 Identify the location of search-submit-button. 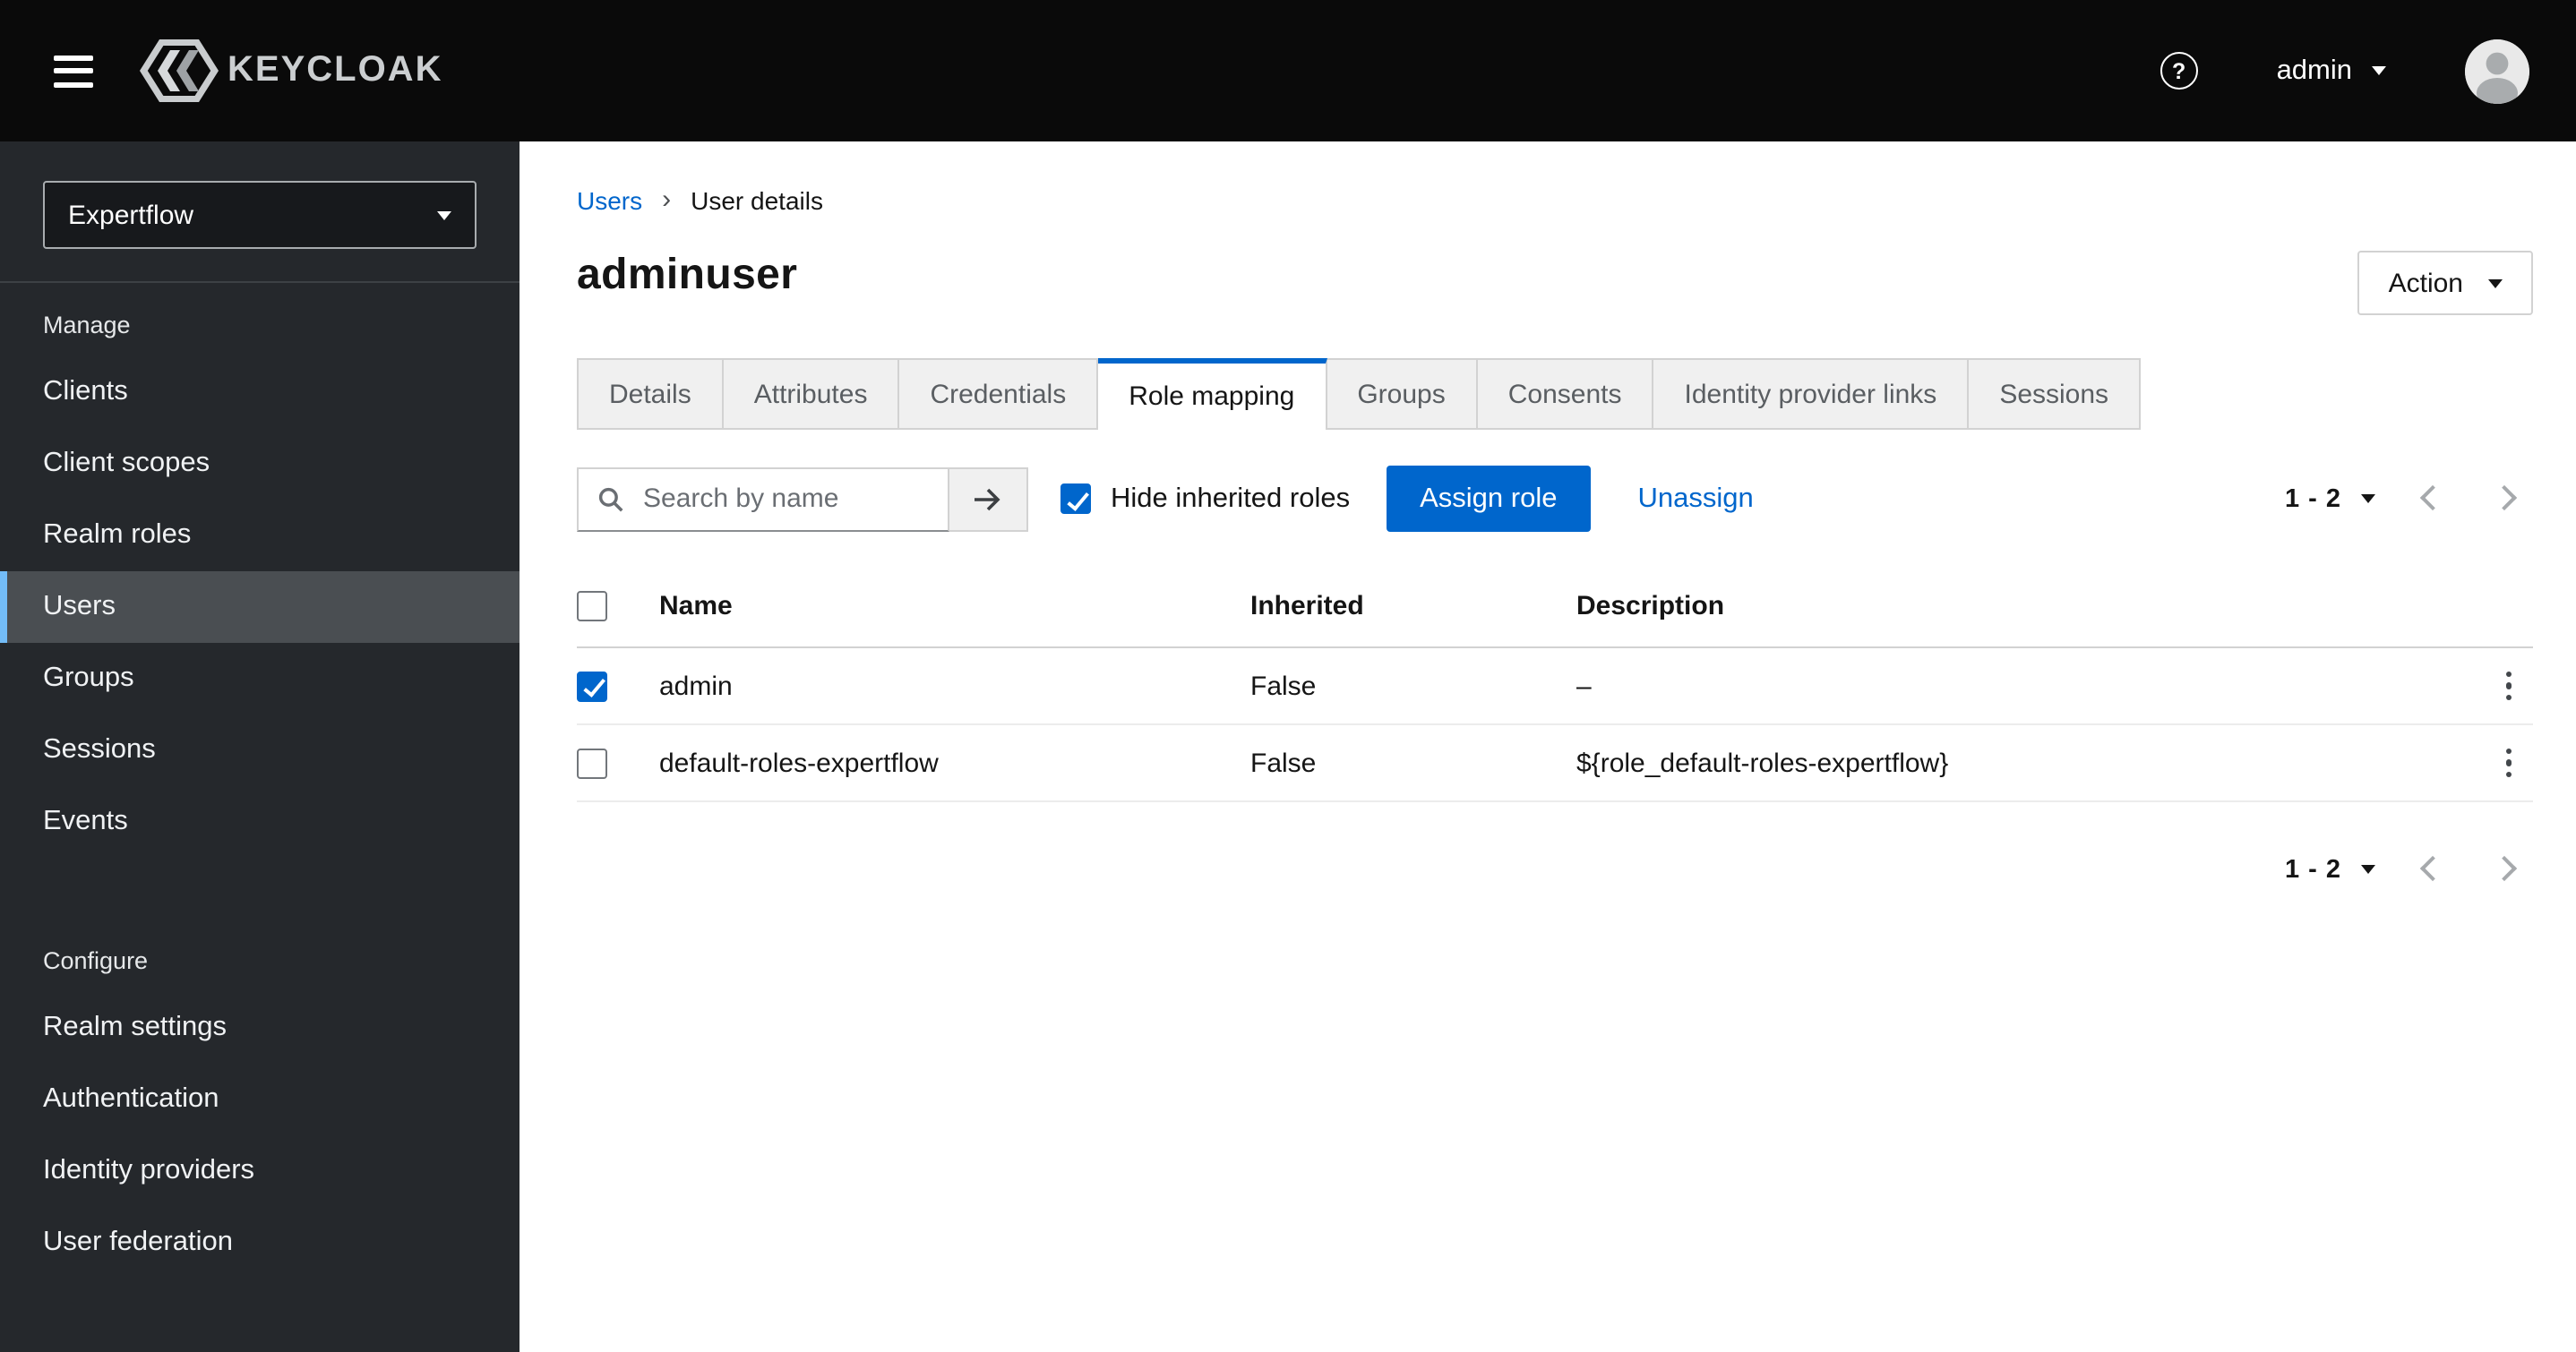
(988, 498).